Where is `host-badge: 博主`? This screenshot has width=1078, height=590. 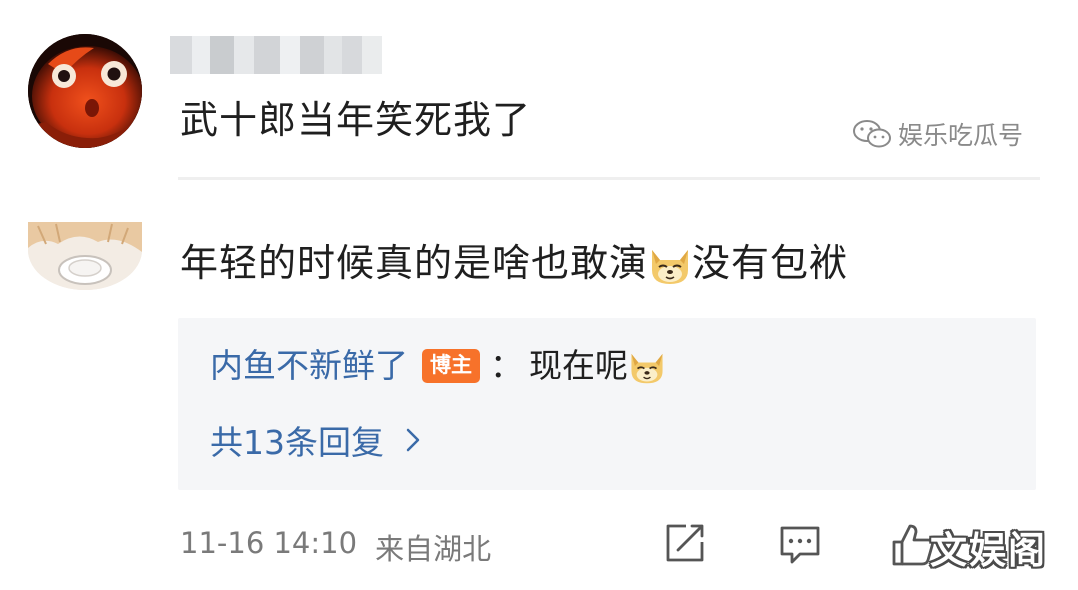
host-badge: 博主 is located at coordinates (451, 365).